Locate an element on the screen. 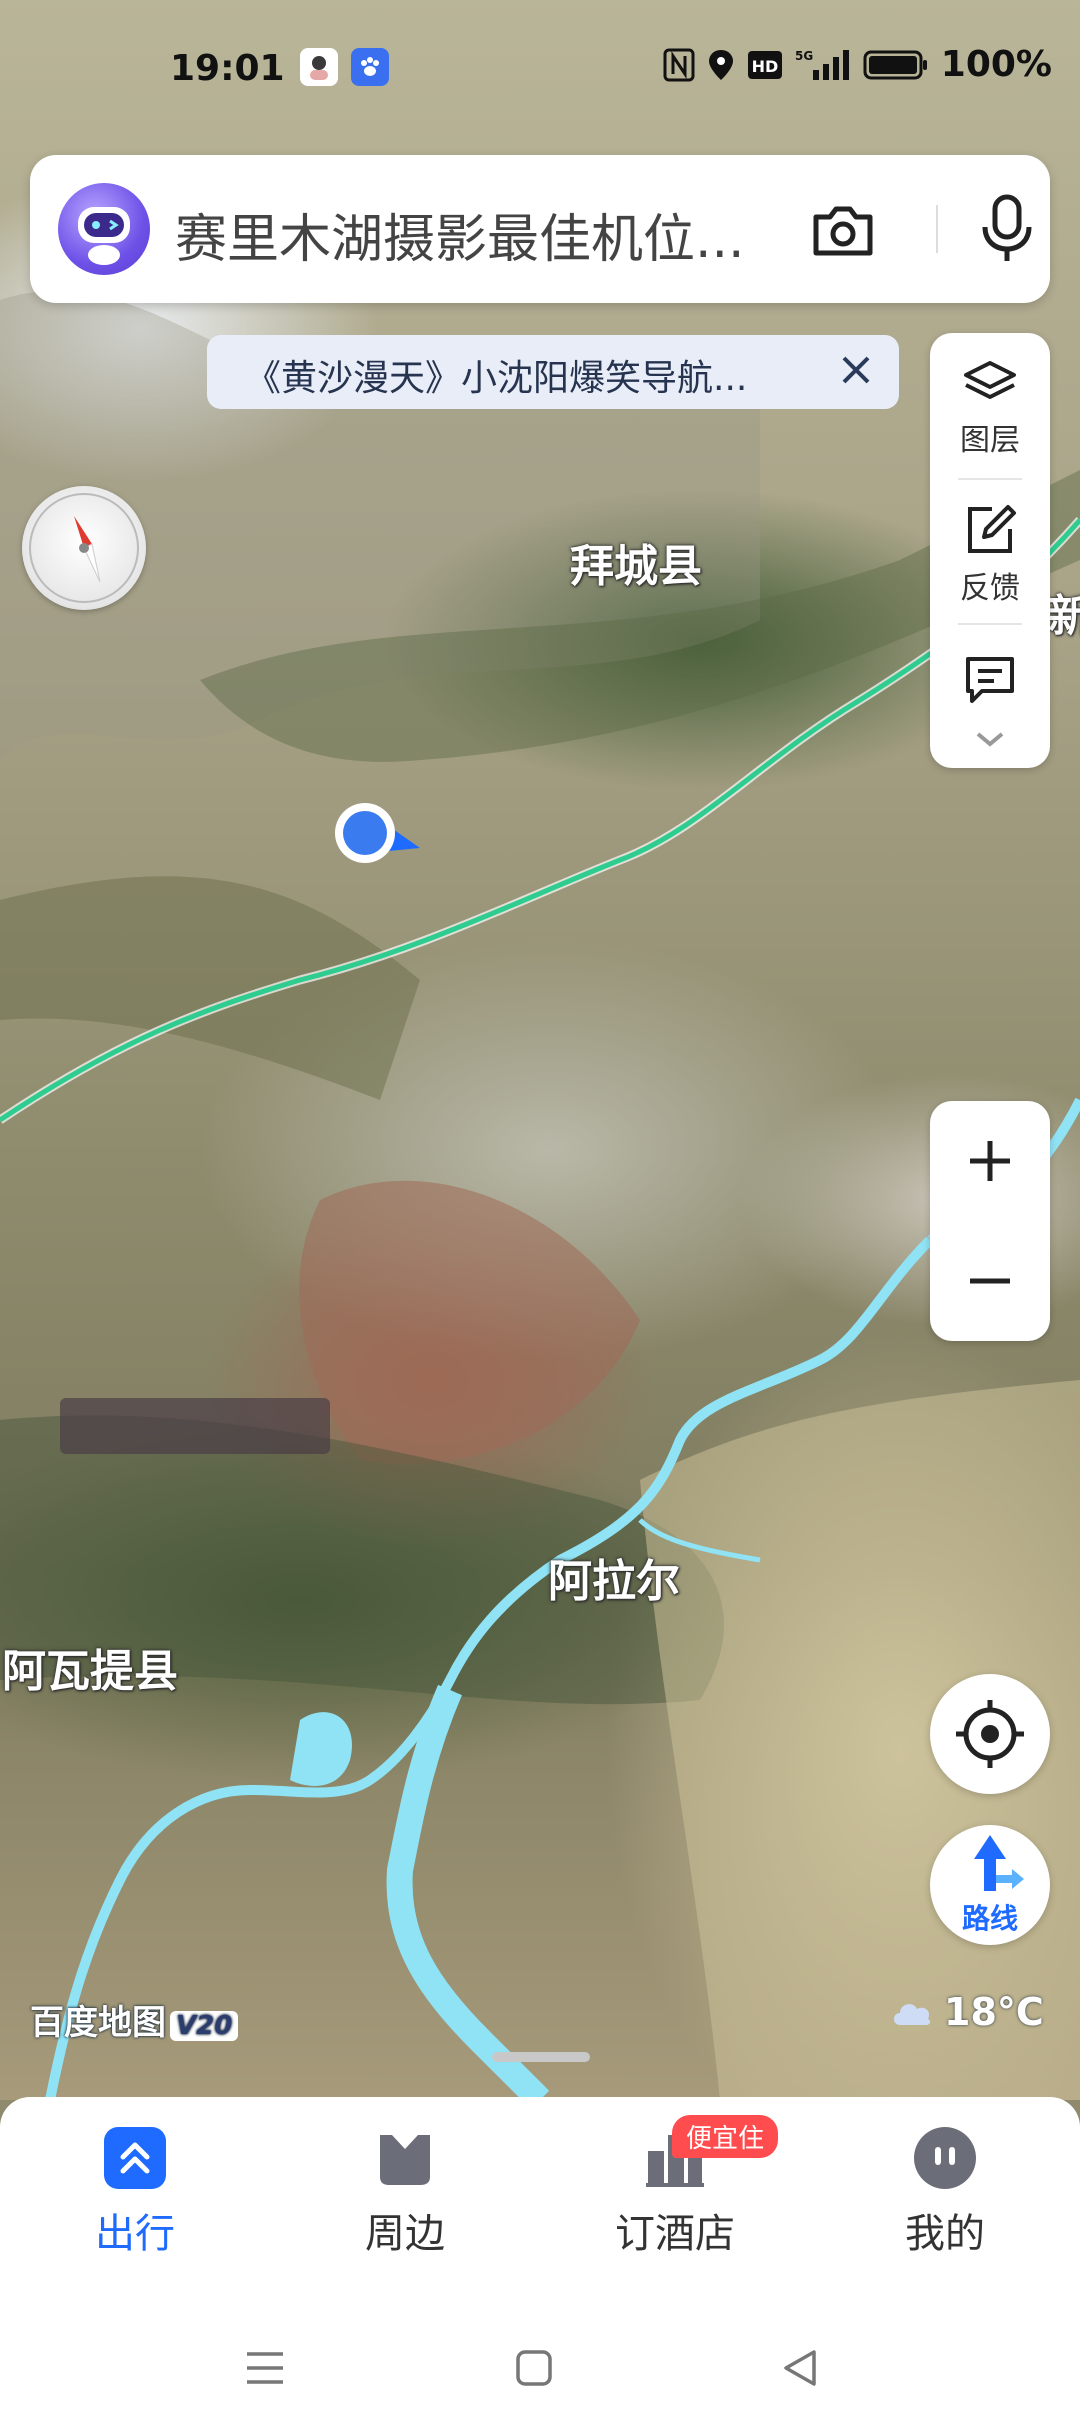 This screenshot has width=1080, height=2412. map-tool-panel: 图层 反馈 is located at coordinates (990, 550).